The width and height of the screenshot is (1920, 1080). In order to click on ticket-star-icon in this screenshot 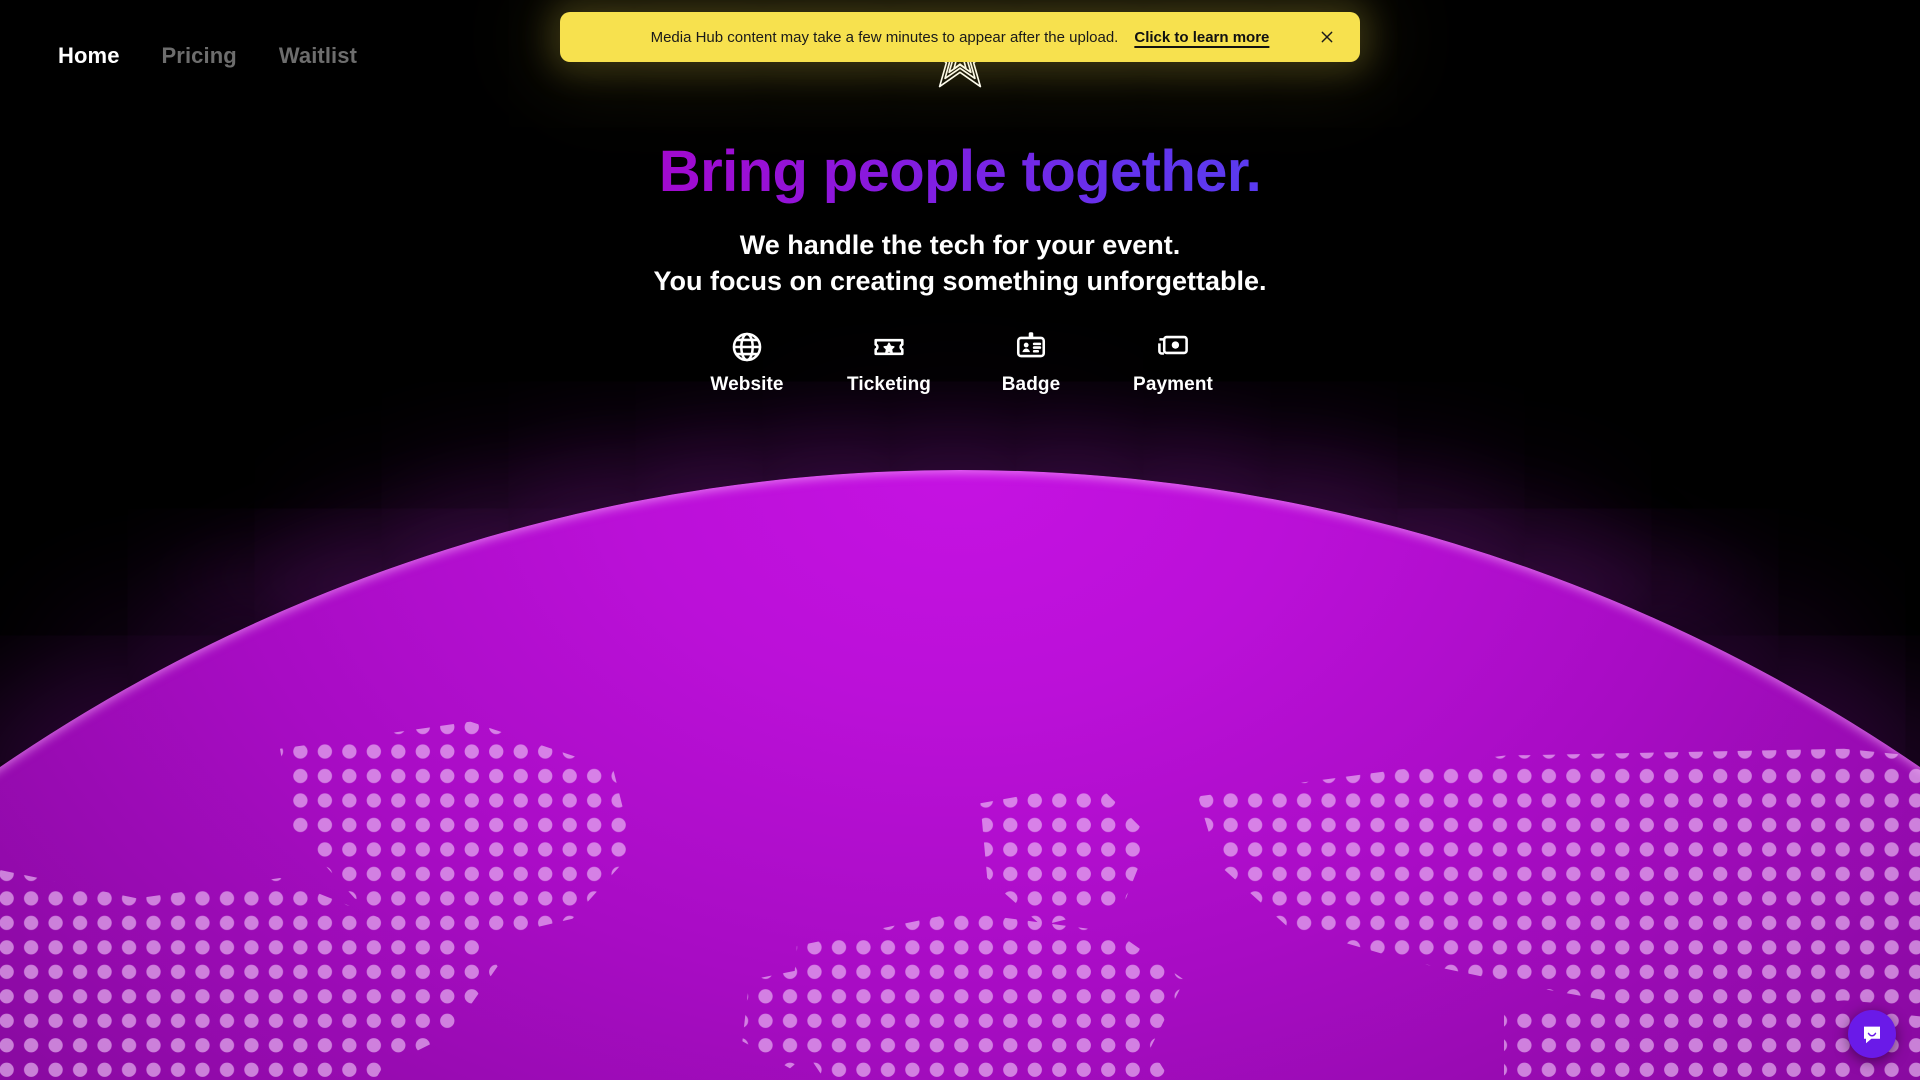, I will do `click(889, 347)`.